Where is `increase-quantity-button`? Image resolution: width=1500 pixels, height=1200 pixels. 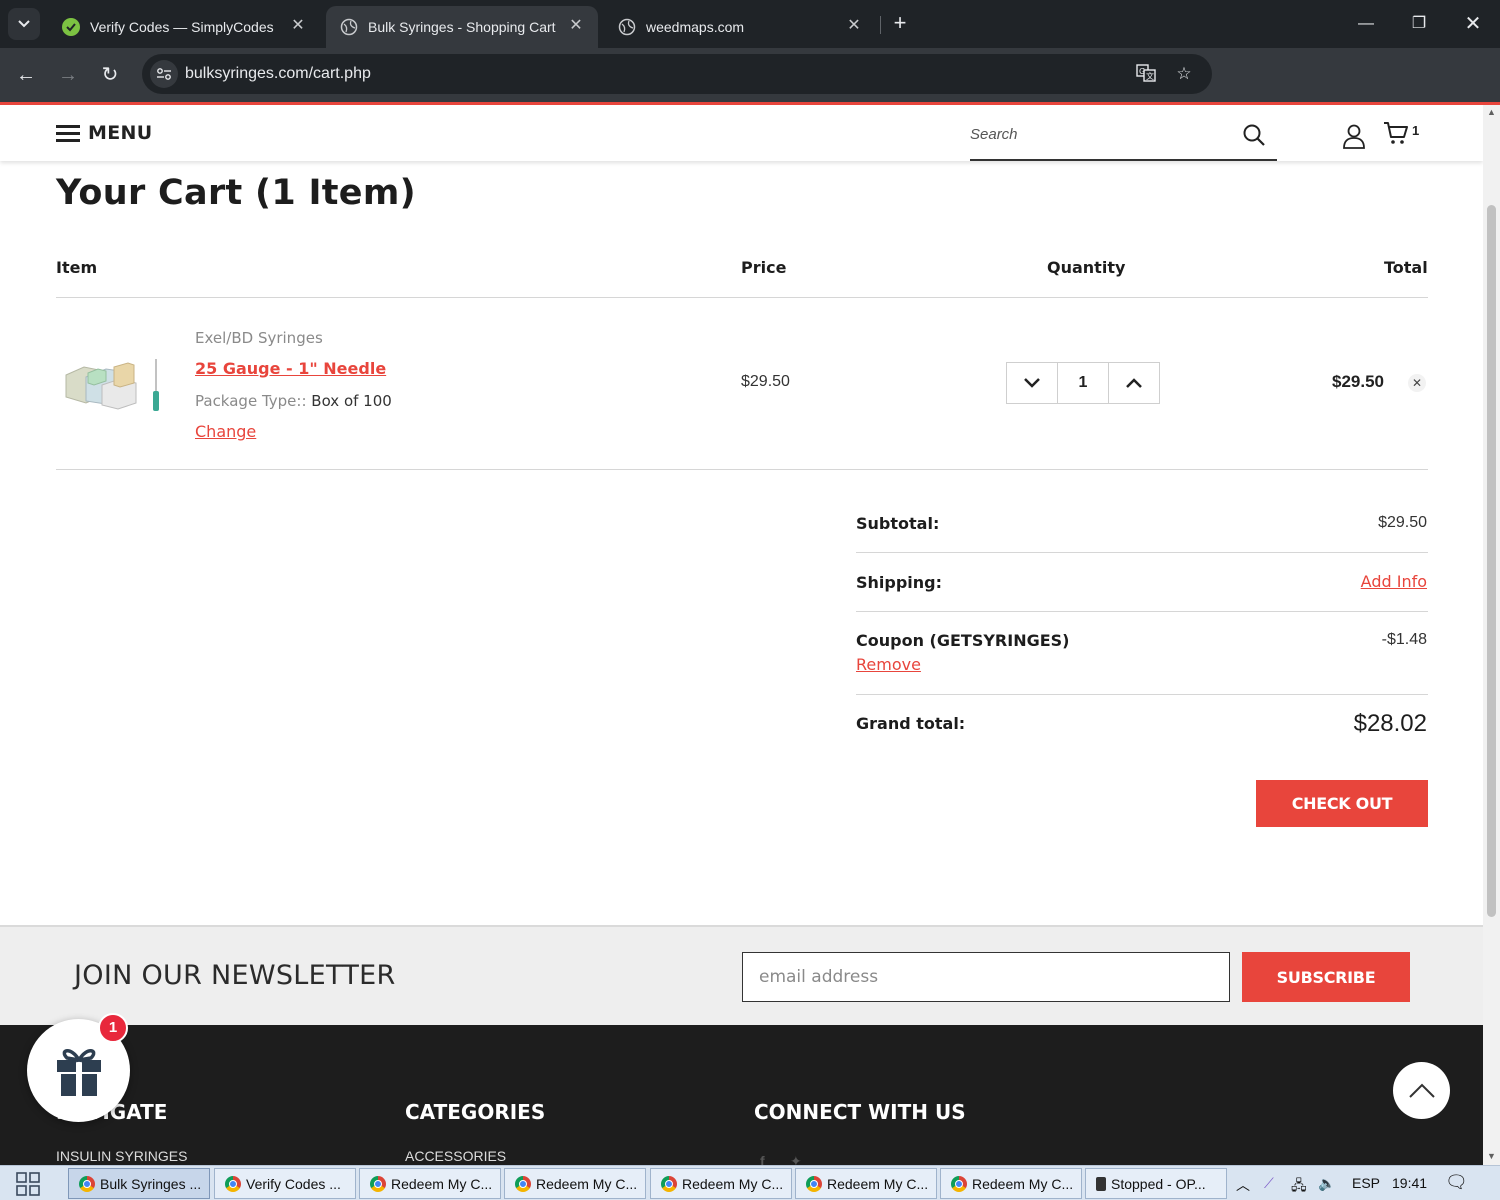
increase-quantity-button is located at coordinates (1134, 383).